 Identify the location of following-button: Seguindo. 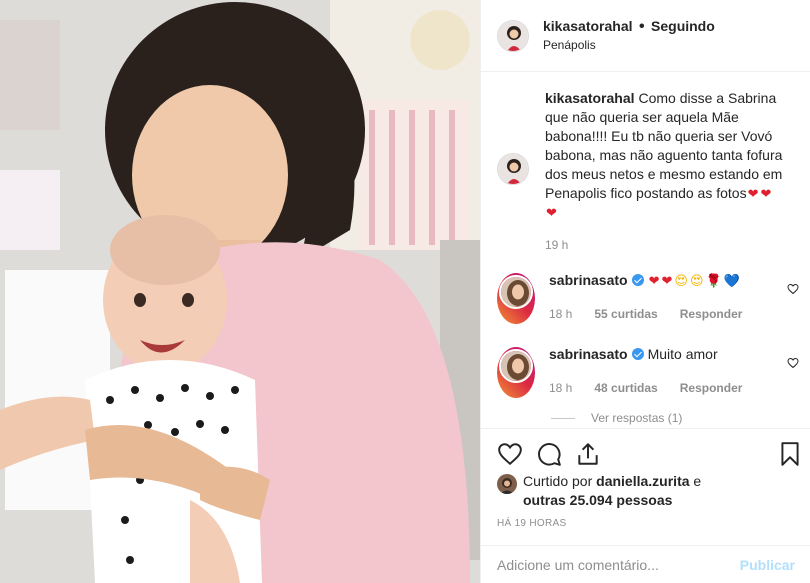
(683, 26).